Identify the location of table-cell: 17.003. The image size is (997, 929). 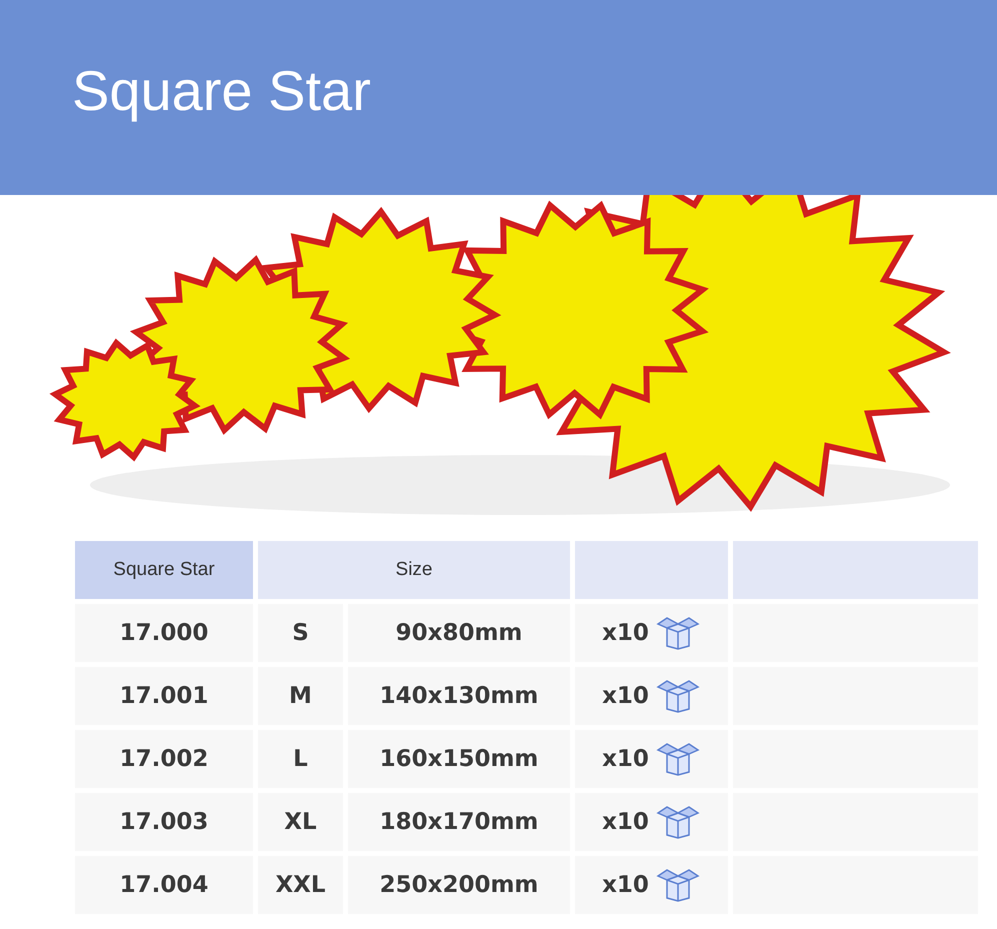
(164, 822).